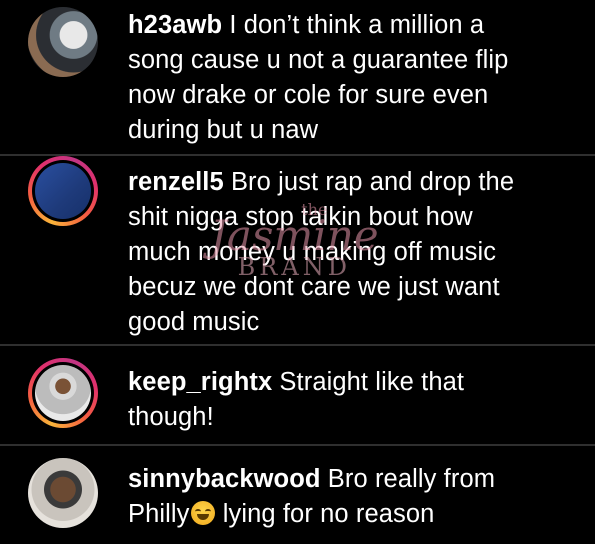 The width and height of the screenshot is (595, 544). Describe the element at coordinates (300, 217) in the screenshot. I see `comment-body-line: shit nigga stop talkin bout how` at that location.